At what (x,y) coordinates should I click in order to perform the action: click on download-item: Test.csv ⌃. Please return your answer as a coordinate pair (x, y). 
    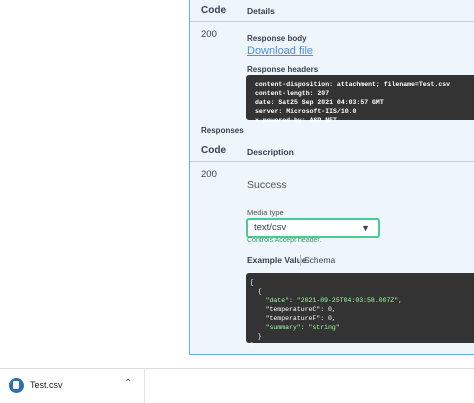
    Looking at the image, I should click on (72, 386).